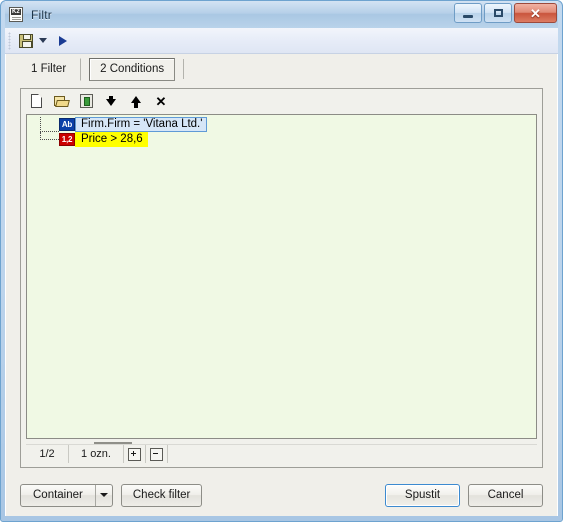 The image size is (563, 522). I want to click on collapse-all-button, so click(157, 454).